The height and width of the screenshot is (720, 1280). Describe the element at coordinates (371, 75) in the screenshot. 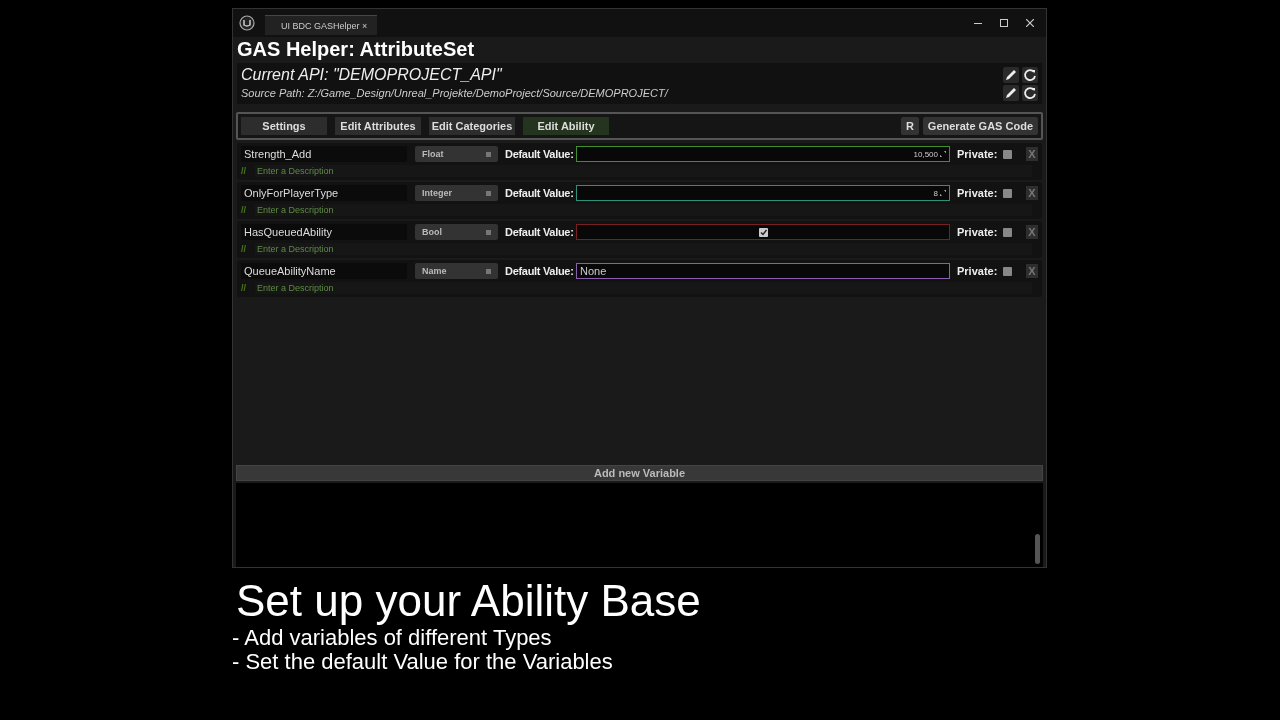

I see `api-label: Current API: "DEMOPROJECT_API"` at that location.